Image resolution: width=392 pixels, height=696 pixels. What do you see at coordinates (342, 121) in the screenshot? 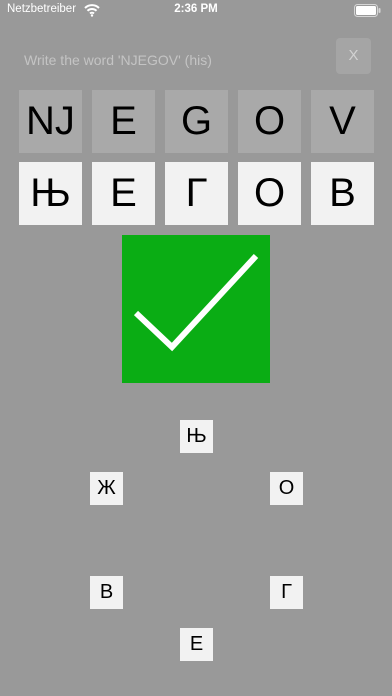
I see `latin-letter-tile: V` at bounding box center [342, 121].